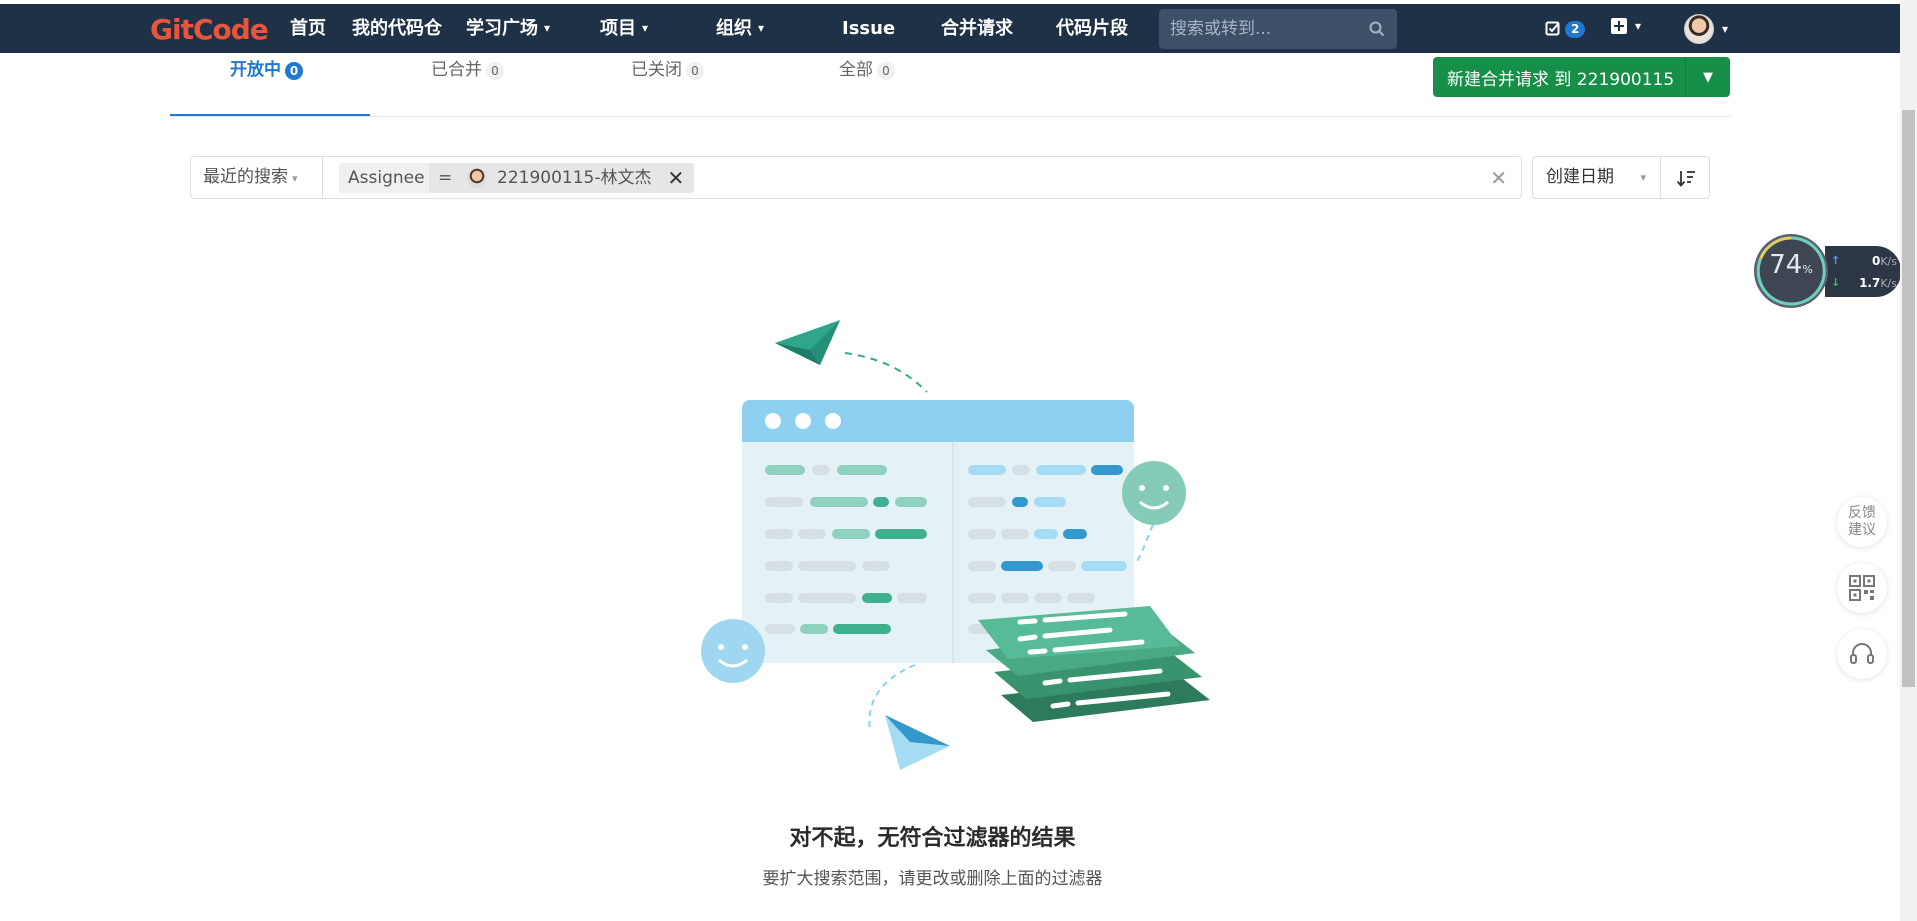 Image resolution: width=1917 pixels, height=921 pixels. What do you see at coordinates (270, 115) in the screenshot?
I see `active-tab-indicator` at bounding box center [270, 115].